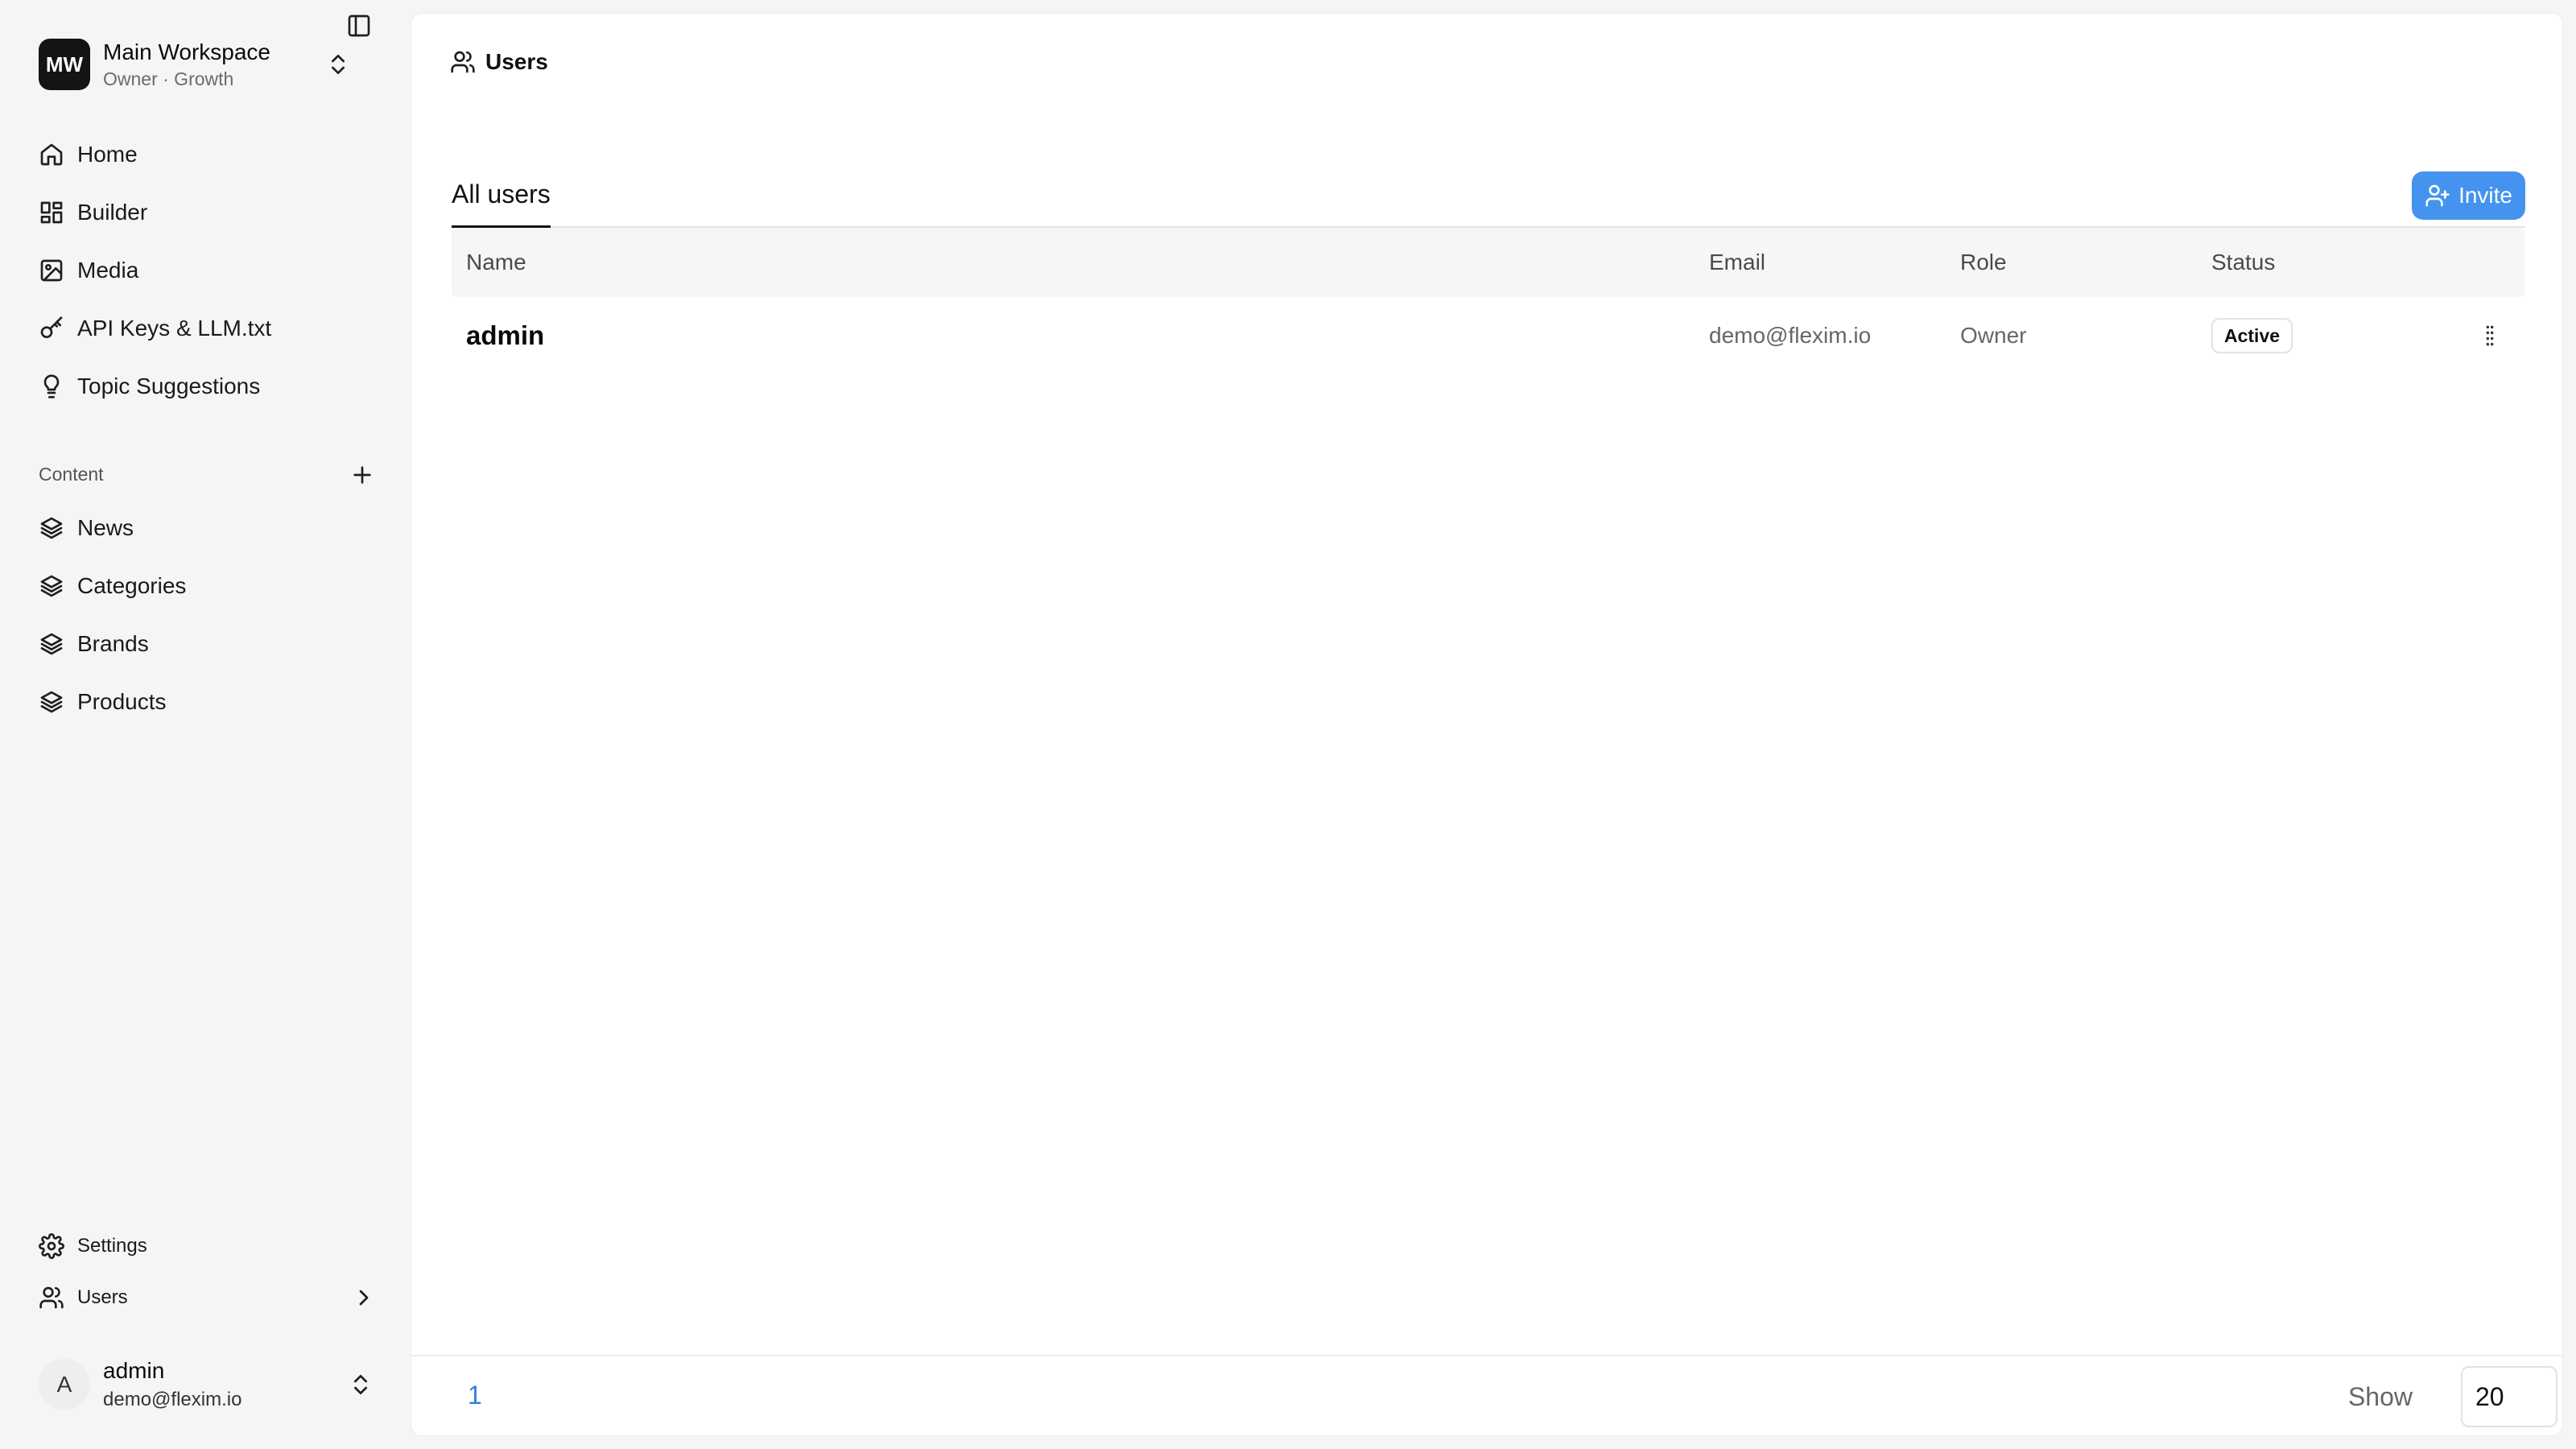 The width and height of the screenshot is (2576, 1449). What do you see at coordinates (501, 195) in the screenshot?
I see `tab-all-users: All users` at bounding box center [501, 195].